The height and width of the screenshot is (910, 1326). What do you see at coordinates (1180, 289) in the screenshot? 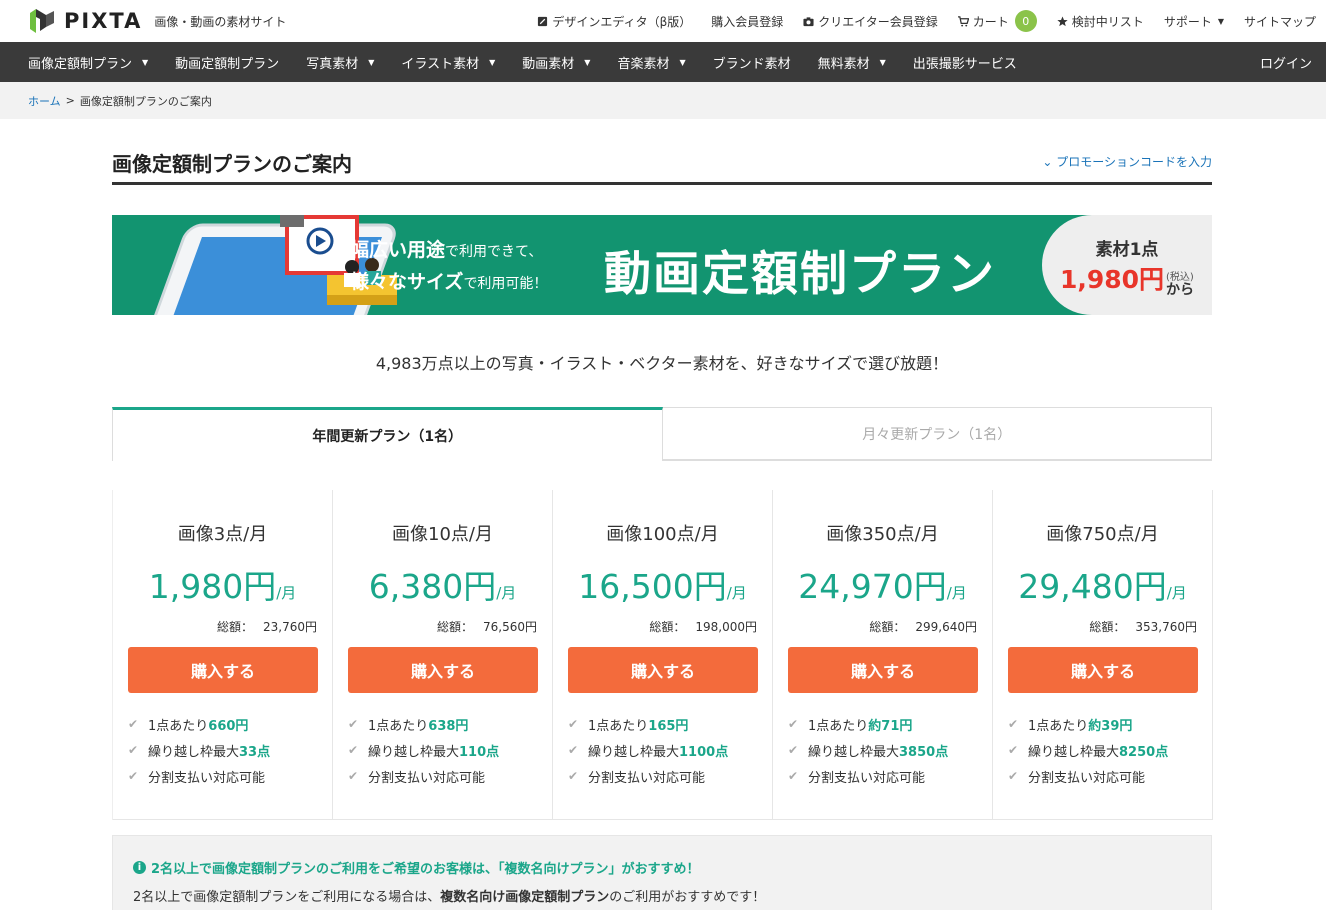
I see `banner-price-suffix: から` at bounding box center [1180, 289].